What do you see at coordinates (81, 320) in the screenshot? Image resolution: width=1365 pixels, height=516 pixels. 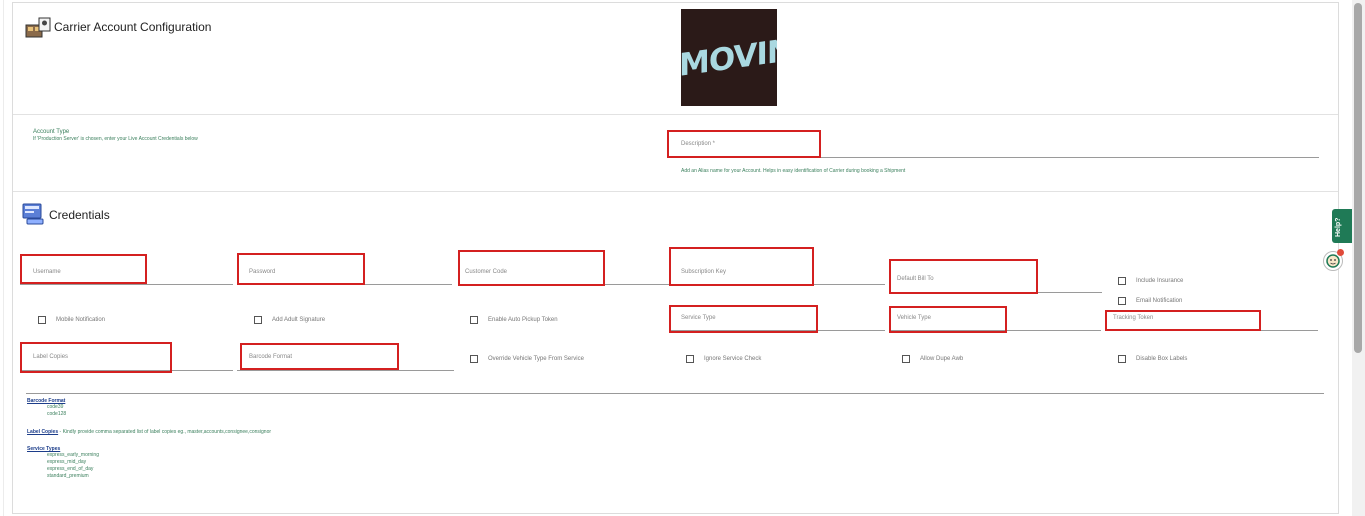 I see `mobile-notification-label: Mobile Notification` at bounding box center [81, 320].